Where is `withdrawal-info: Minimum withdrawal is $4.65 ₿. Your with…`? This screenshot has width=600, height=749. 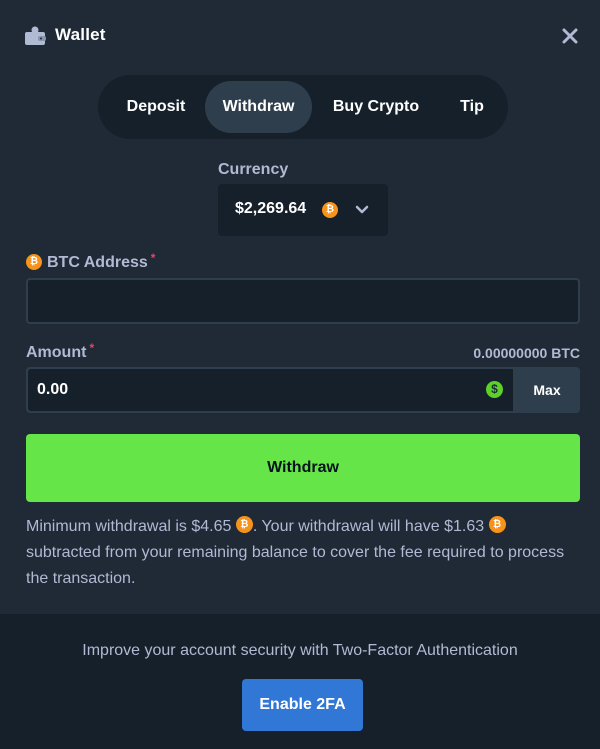 withdrawal-info: Minimum withdrawal is $4.65 ₿. Your with… is located at coordinates (303, 553).